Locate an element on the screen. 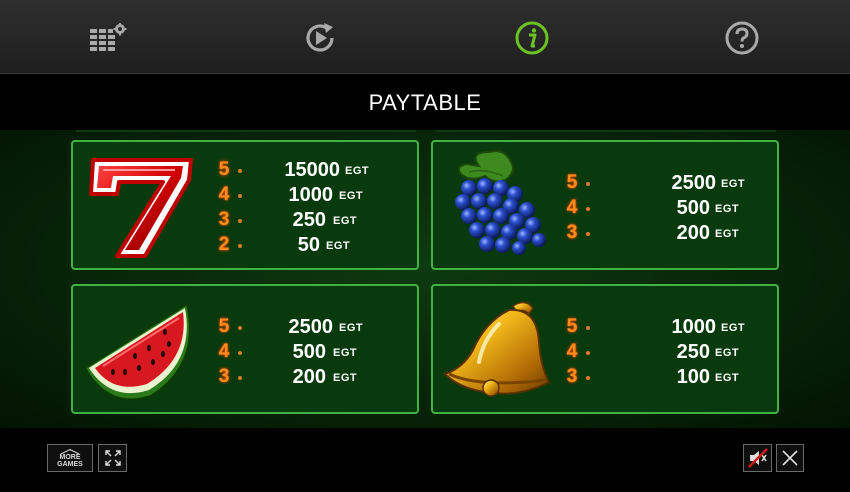 Image resolution: width=850 pixels, height=492 pixels. pay-row: 3 100 EGT is located at coordinates (663, 379).